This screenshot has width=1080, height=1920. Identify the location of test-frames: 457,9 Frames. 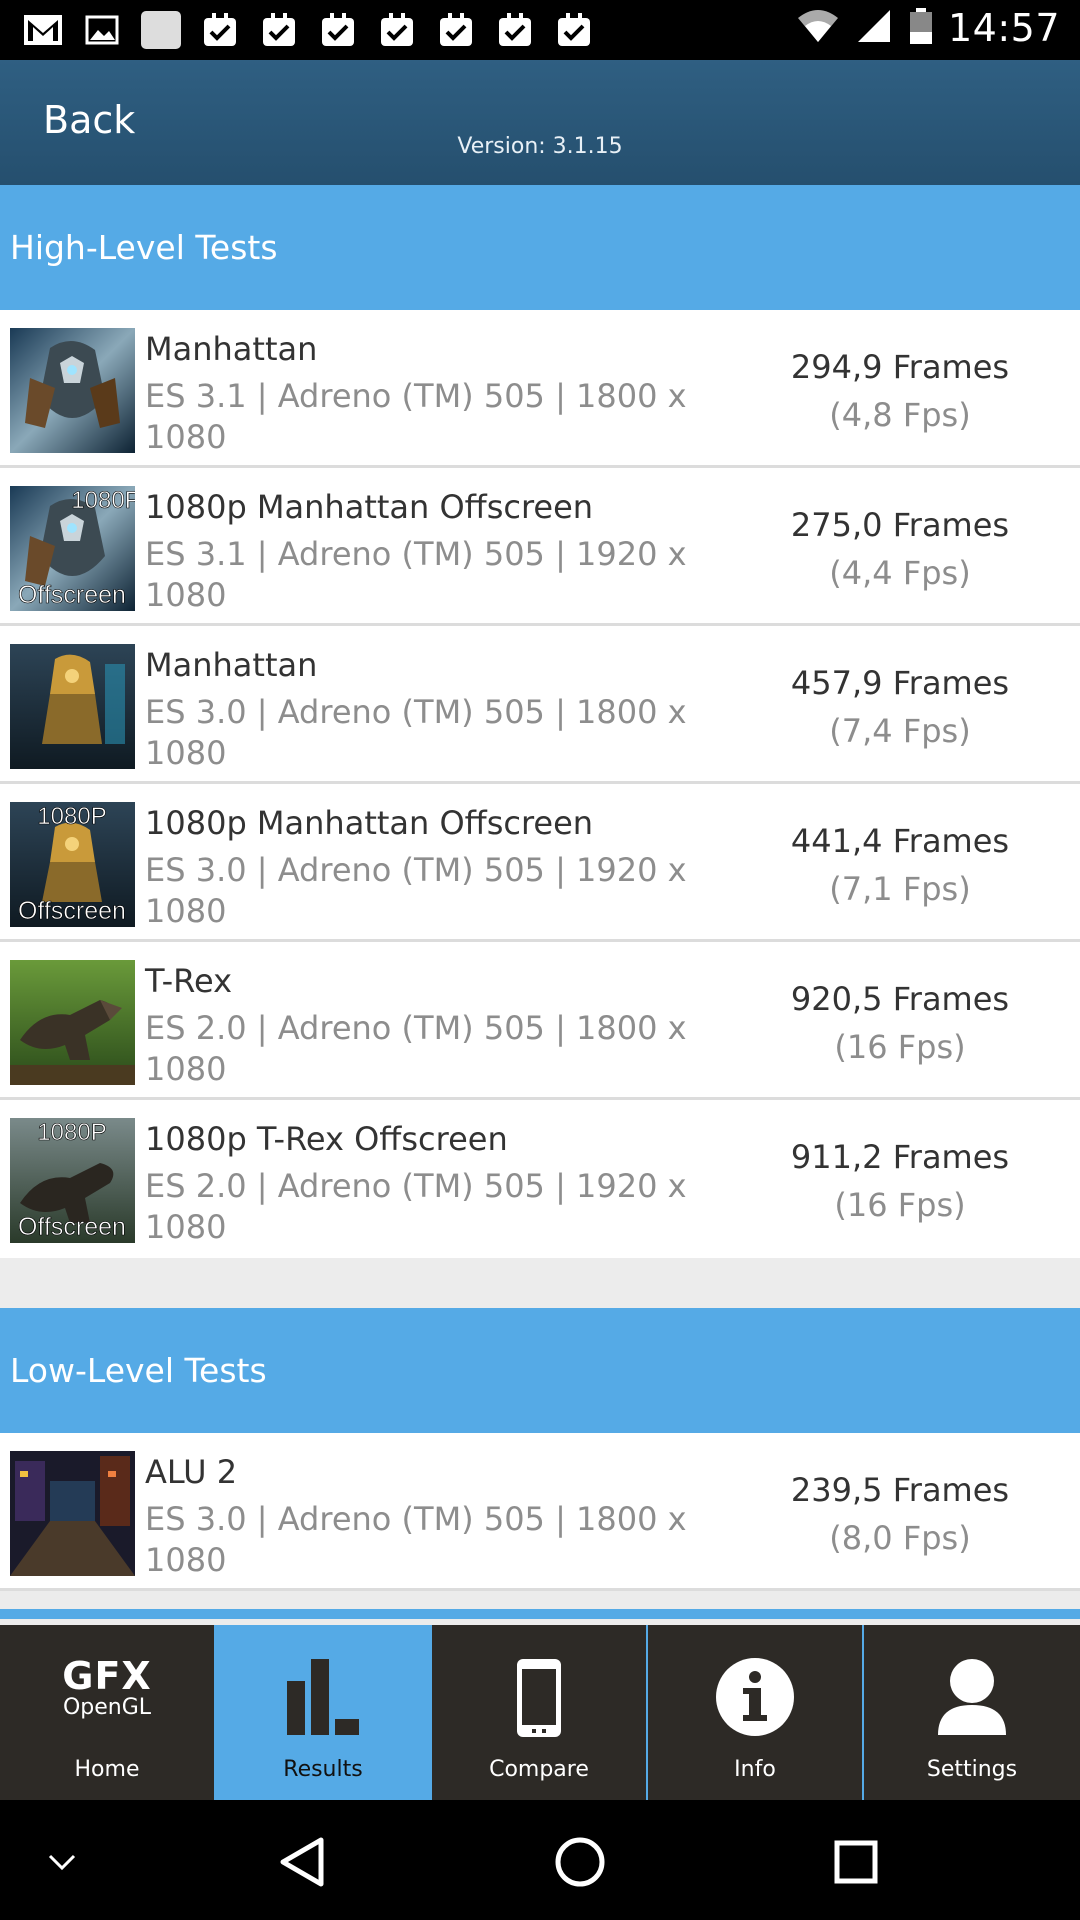
(900, 683).